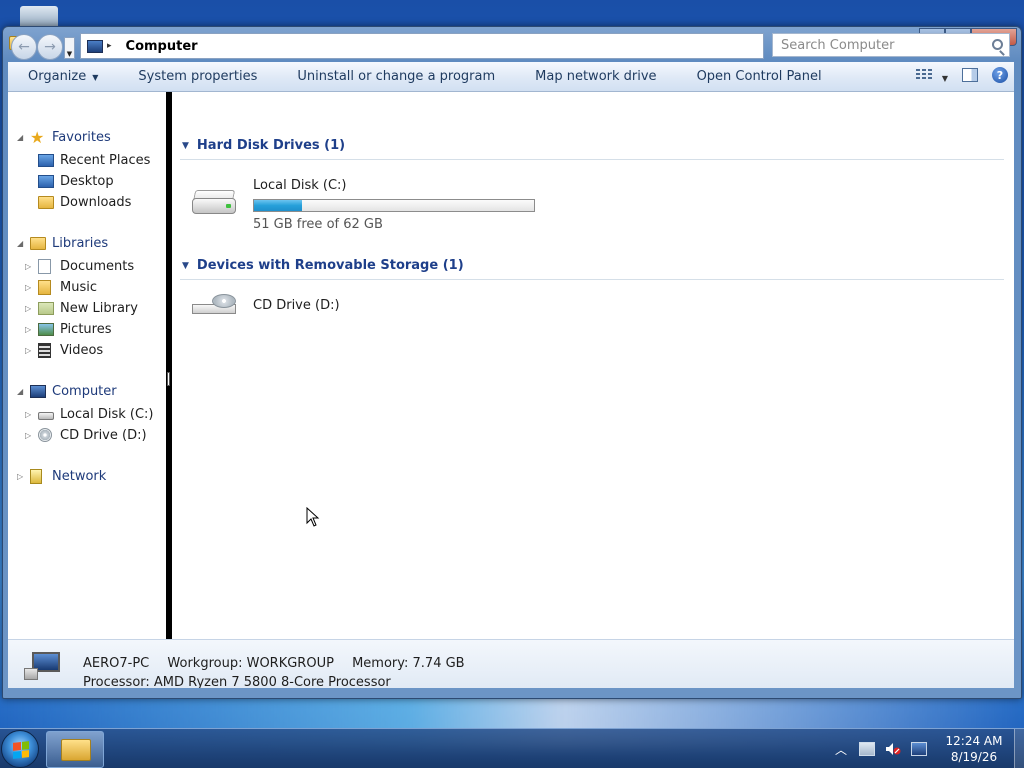  What do you see at coordinates (1019, 748) in the screenshot?
I see `show-desktop-button` at bounding box center [1019, 748].